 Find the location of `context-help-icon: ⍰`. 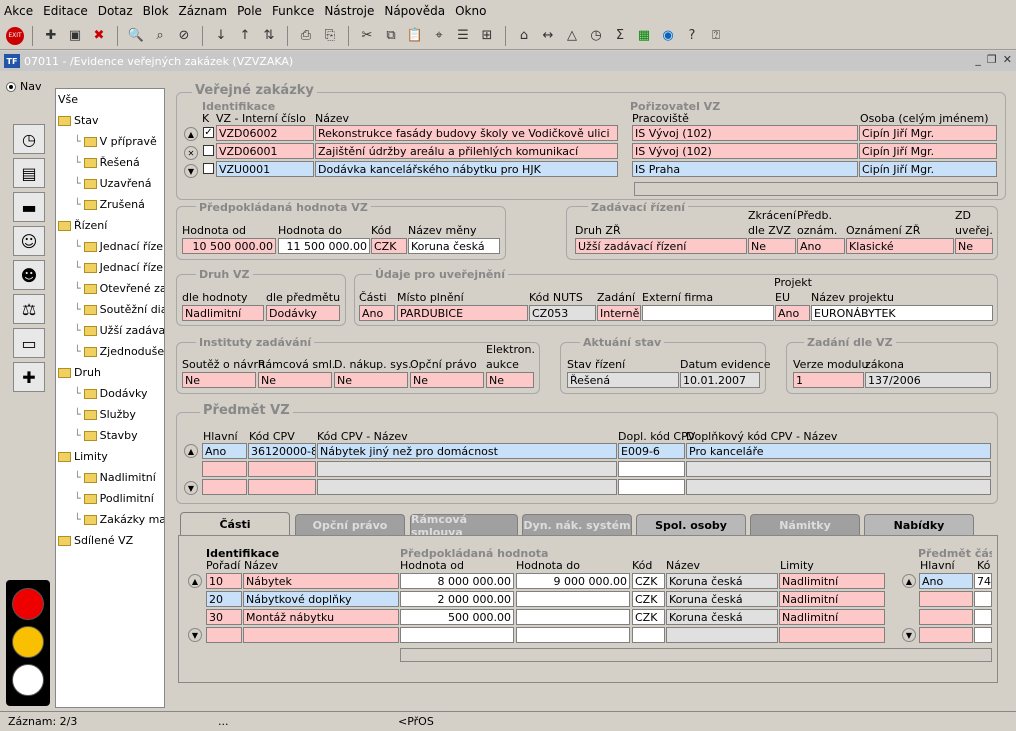

context-help-icon: ⍰ is located at coordinates (716, 36).